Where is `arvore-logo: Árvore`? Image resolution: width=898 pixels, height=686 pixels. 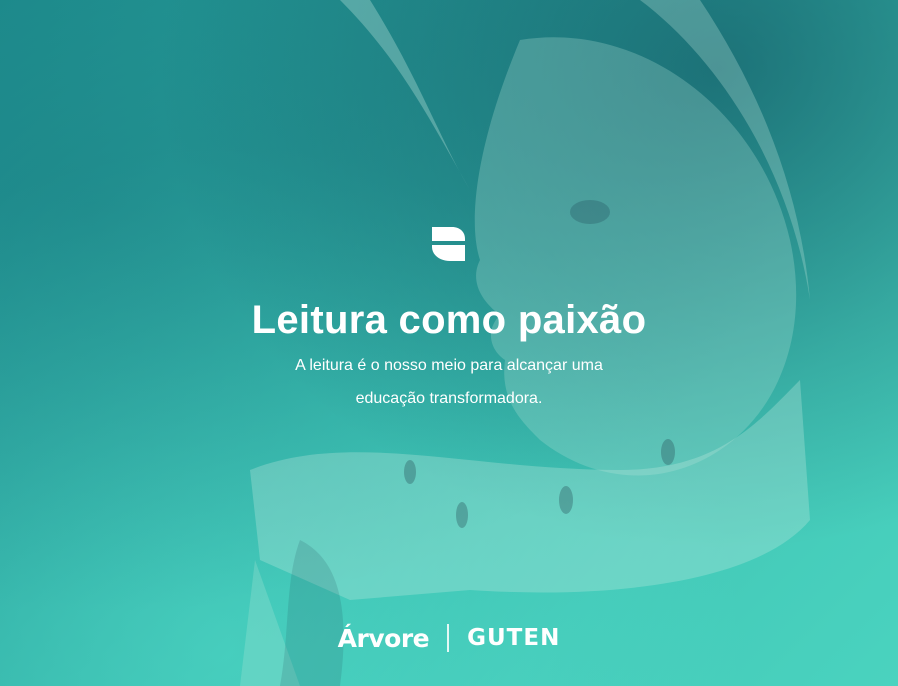
arvore-logo: Árvore is located at coordinates (383, 638).